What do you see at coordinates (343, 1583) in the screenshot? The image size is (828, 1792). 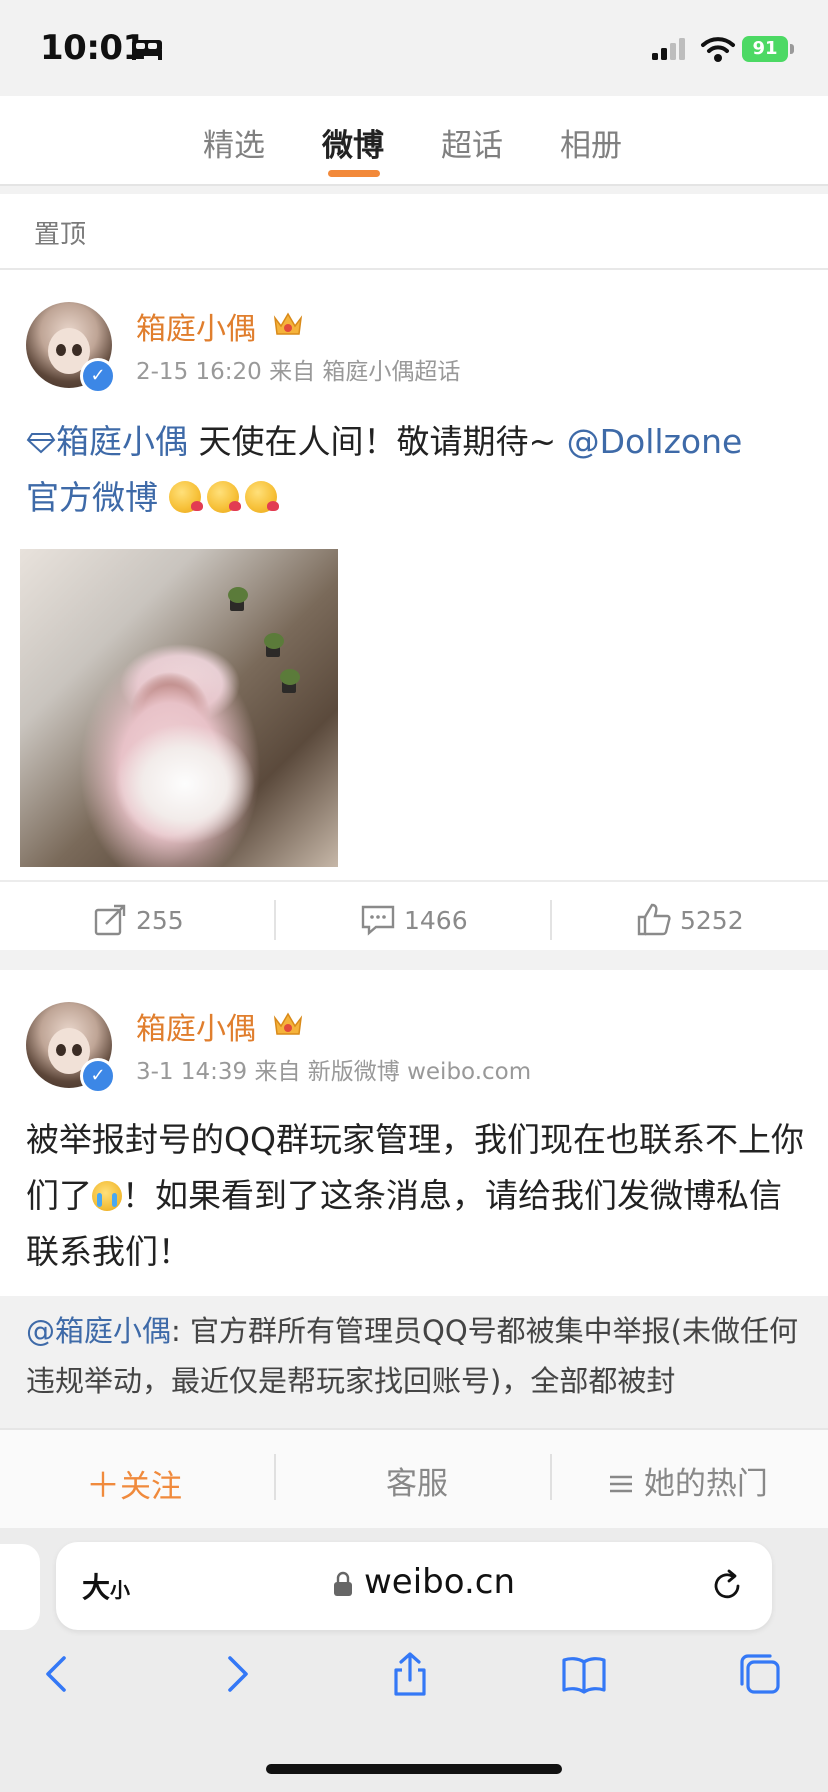 I see `lock-icon` at bounding box center [343, 1583].